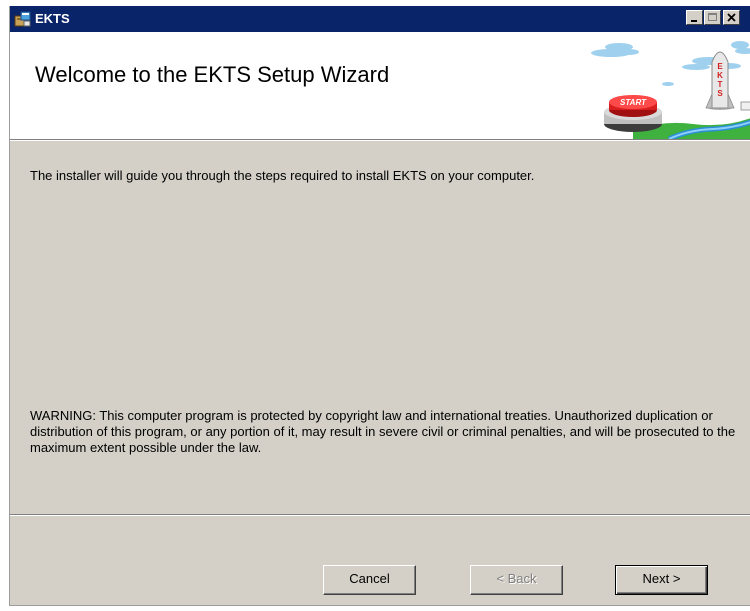  I want to click on title-bar: EKTS, so click(380, 19).